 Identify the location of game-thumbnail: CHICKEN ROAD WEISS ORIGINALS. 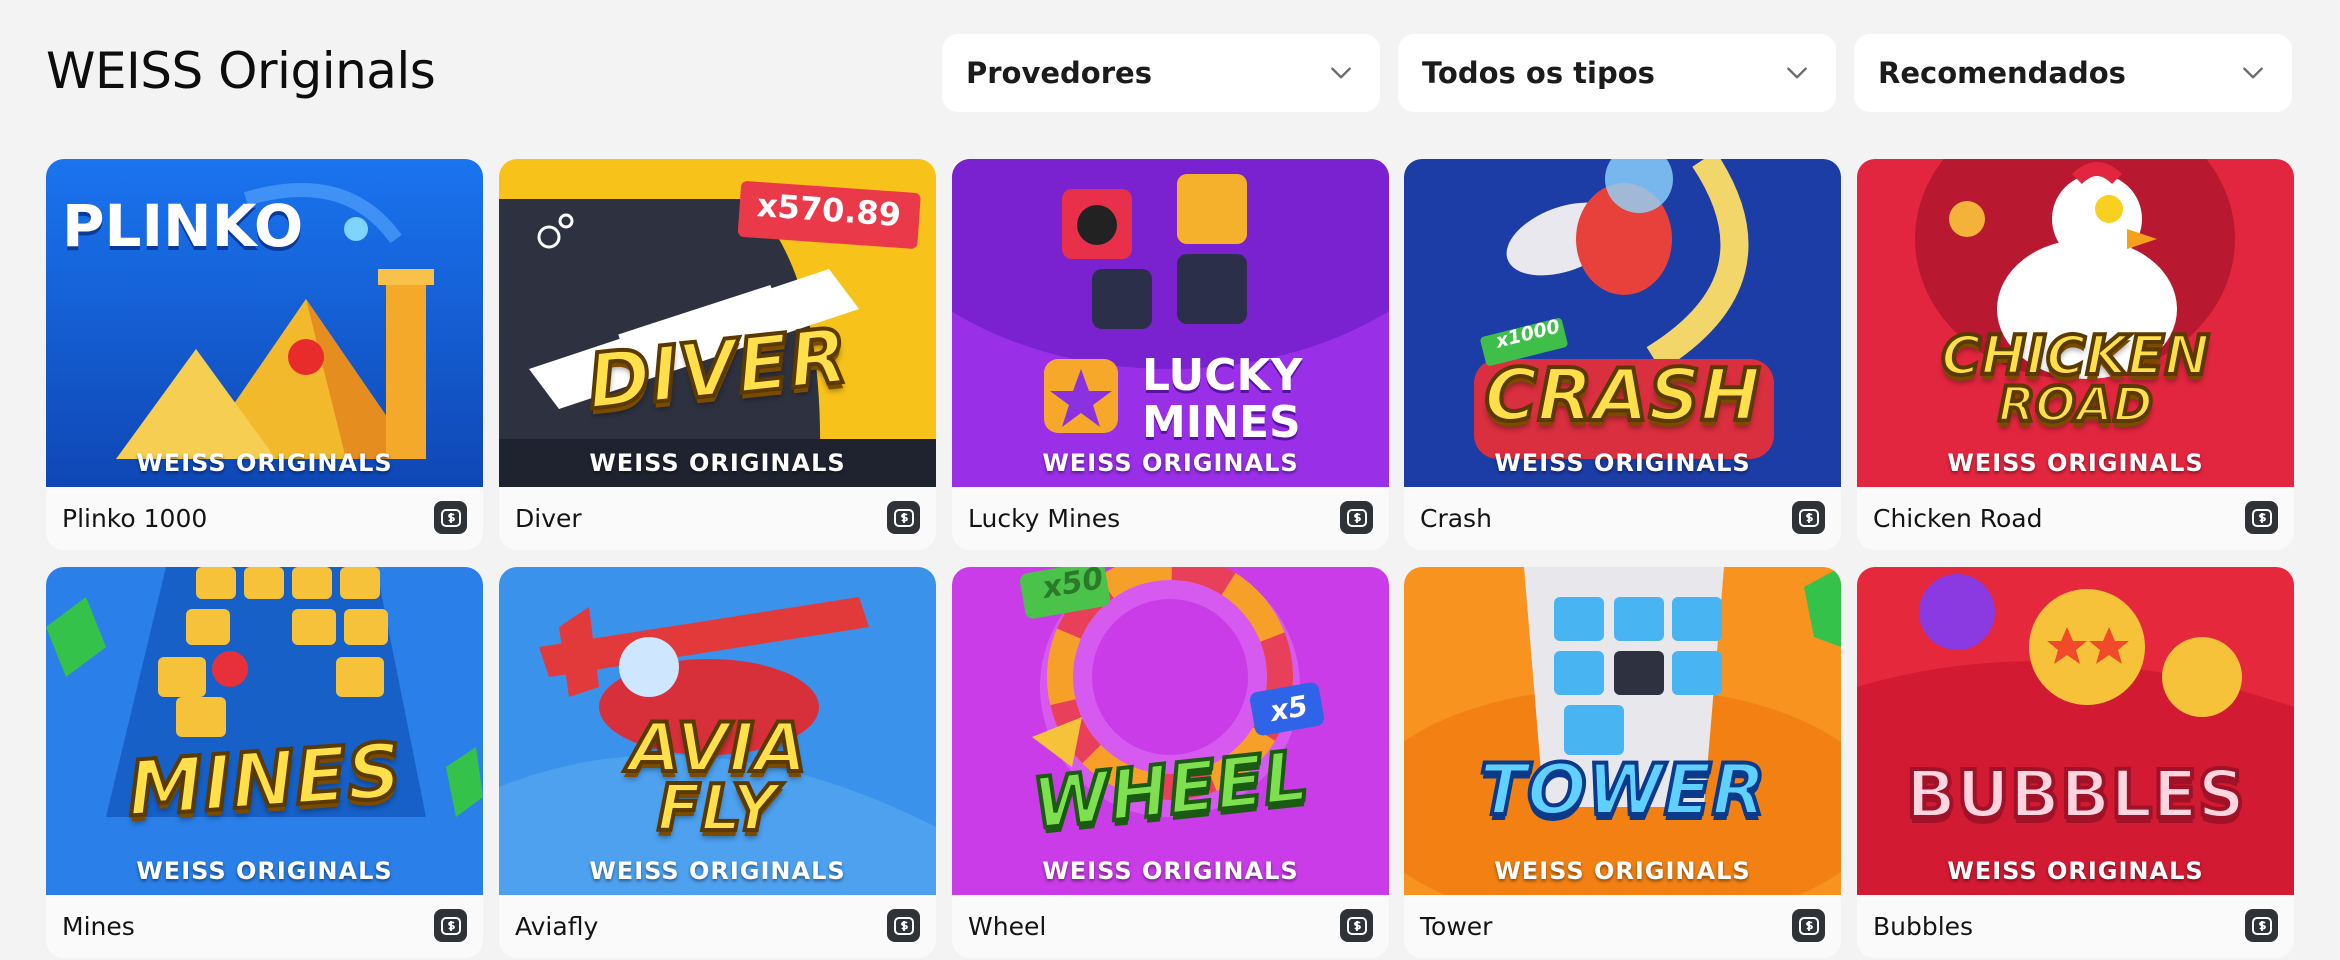
(2075, 323).